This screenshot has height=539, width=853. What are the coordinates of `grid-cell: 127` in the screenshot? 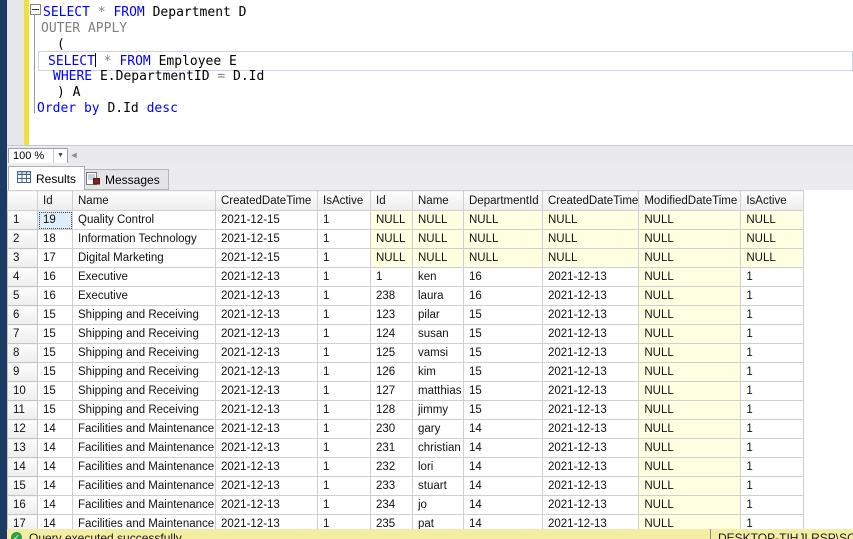 It's located at (391, 391).